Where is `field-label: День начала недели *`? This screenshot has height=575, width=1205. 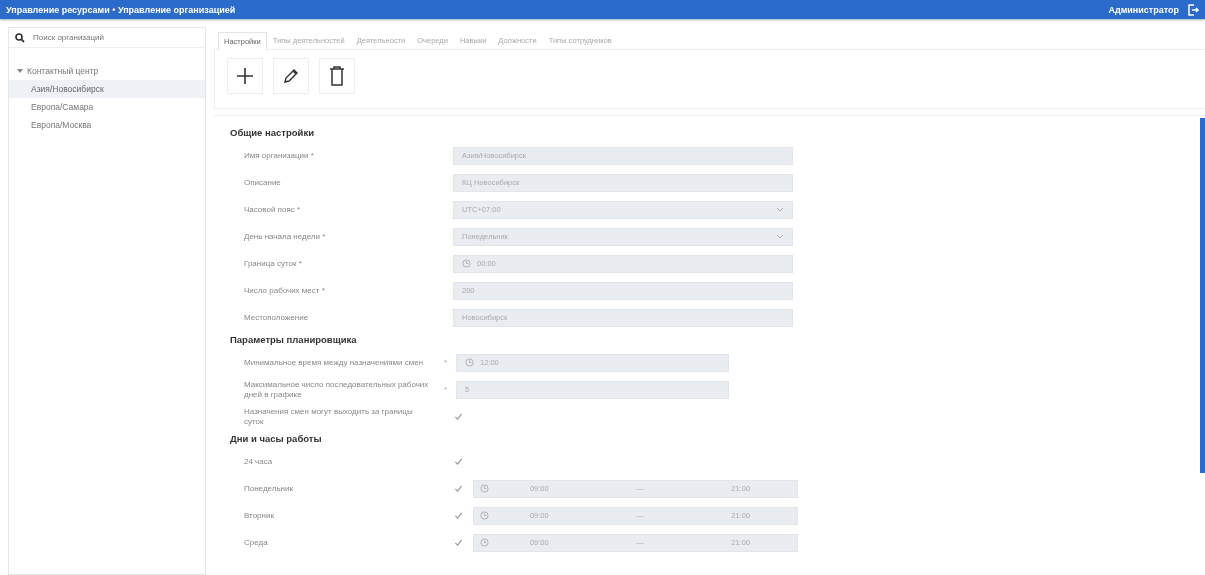 field-label: День начала недели * is located at coordinates (285, 236).